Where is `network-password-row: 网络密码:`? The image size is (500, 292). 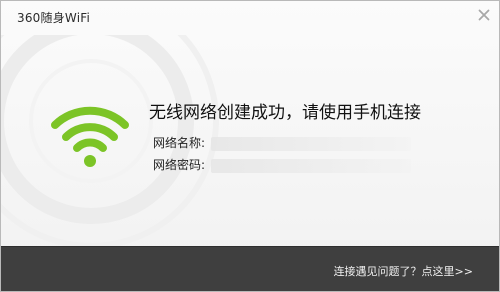 network-password-row: 网络密码: is located at coordinates (282, 164).